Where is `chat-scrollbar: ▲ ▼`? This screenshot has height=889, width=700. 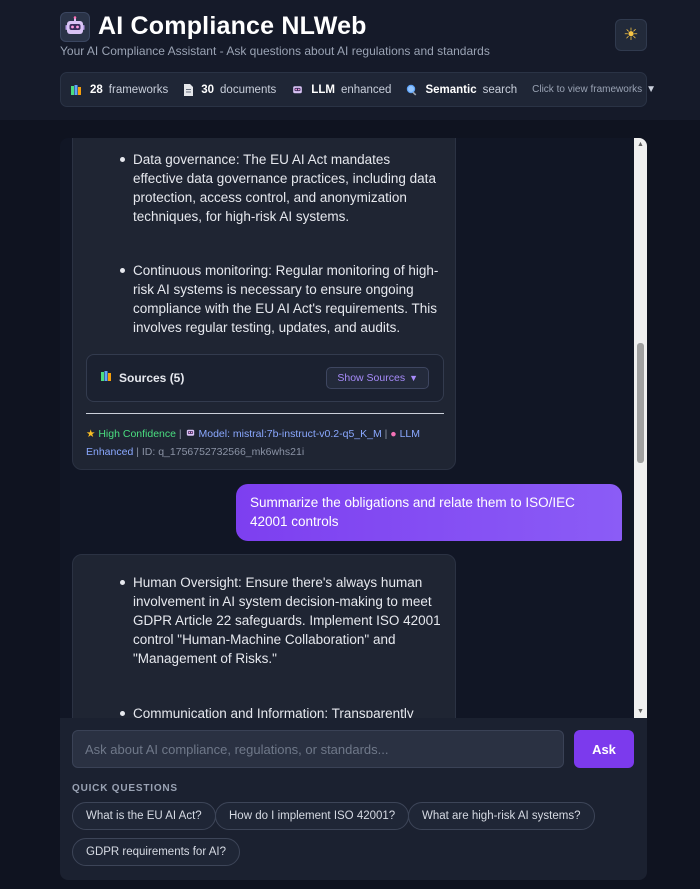 chat-scrollbar: ▲ ▼ is located at coordinates (640, 428).